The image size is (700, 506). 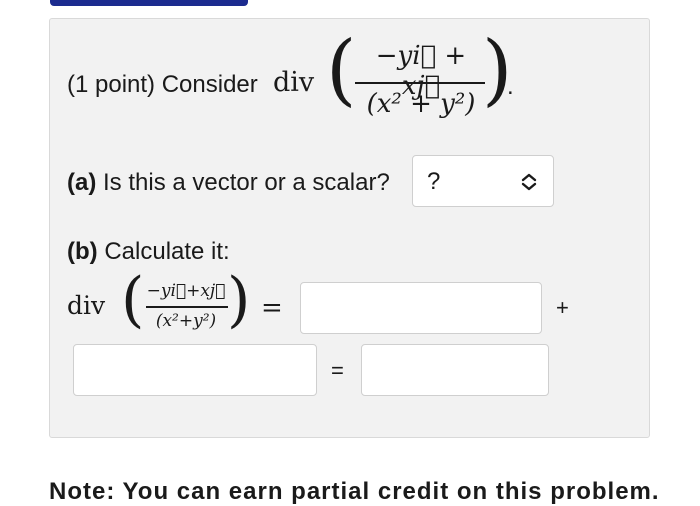 What do you see at coordinates (186, 321) in the screenshot?
I see `part-b-denominator: (x²+y²)` at bounding box center [186, 321].